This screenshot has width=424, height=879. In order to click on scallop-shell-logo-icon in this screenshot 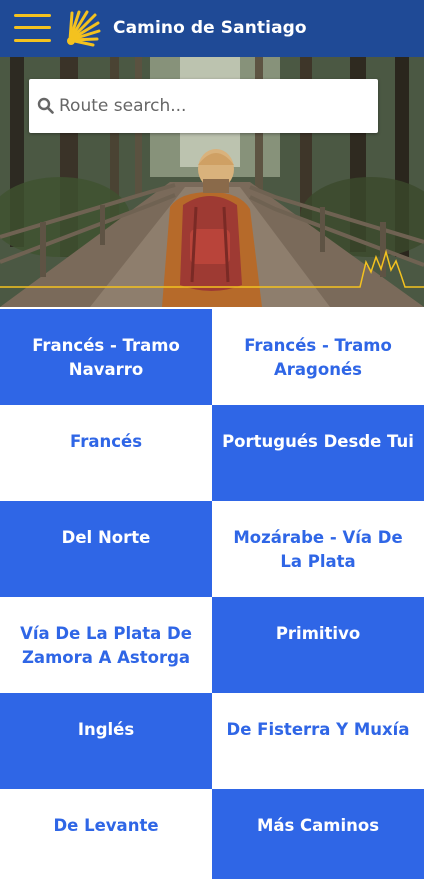, I will do `click(84, 28)`.